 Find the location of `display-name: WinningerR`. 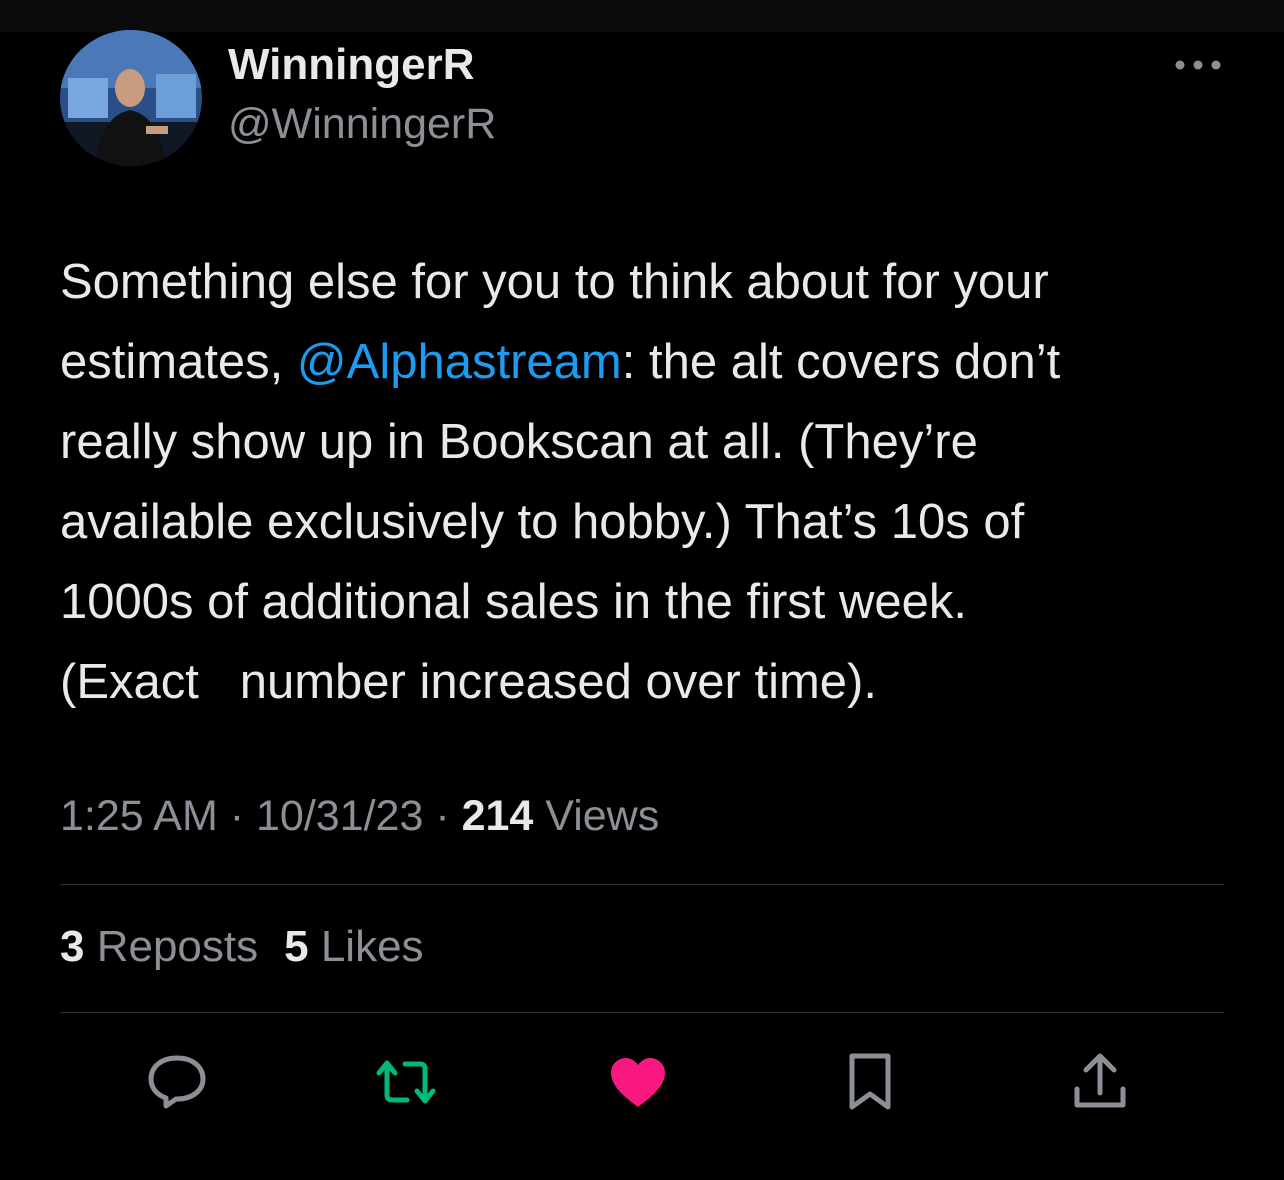

display-name: WinningerR is located at coordinates (351, 65).